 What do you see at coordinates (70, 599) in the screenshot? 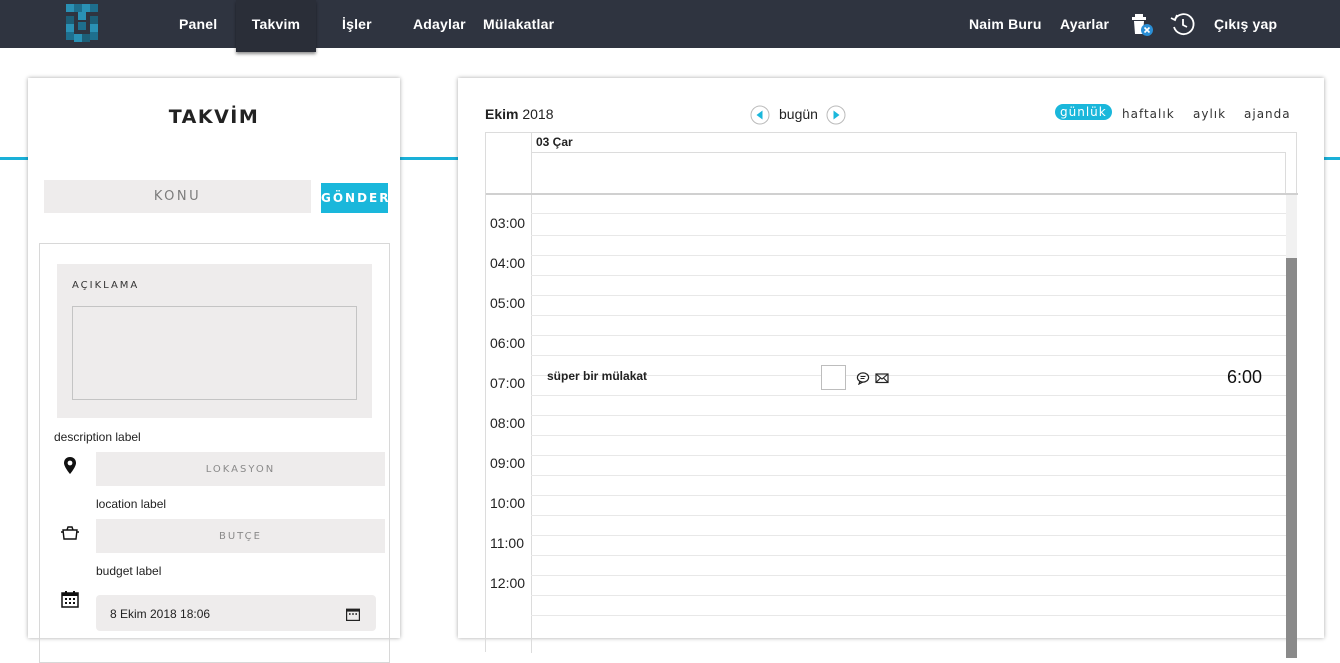
I see `calendar-icon` at bounding box center [70, 599].